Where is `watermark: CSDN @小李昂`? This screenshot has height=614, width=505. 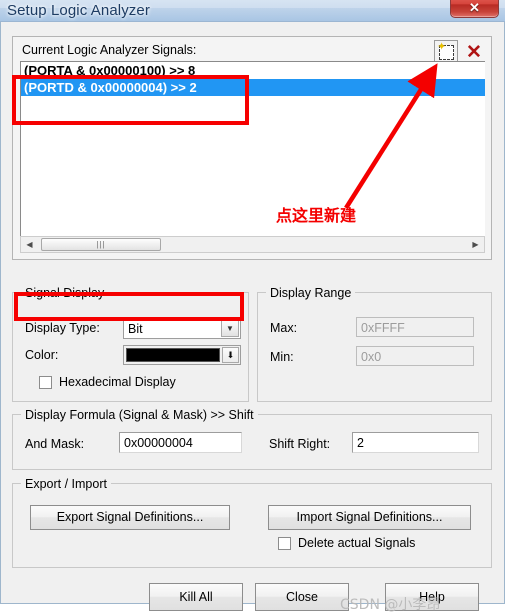
watermark: CSDN @小李昂 is located at coordinates (390, 605).